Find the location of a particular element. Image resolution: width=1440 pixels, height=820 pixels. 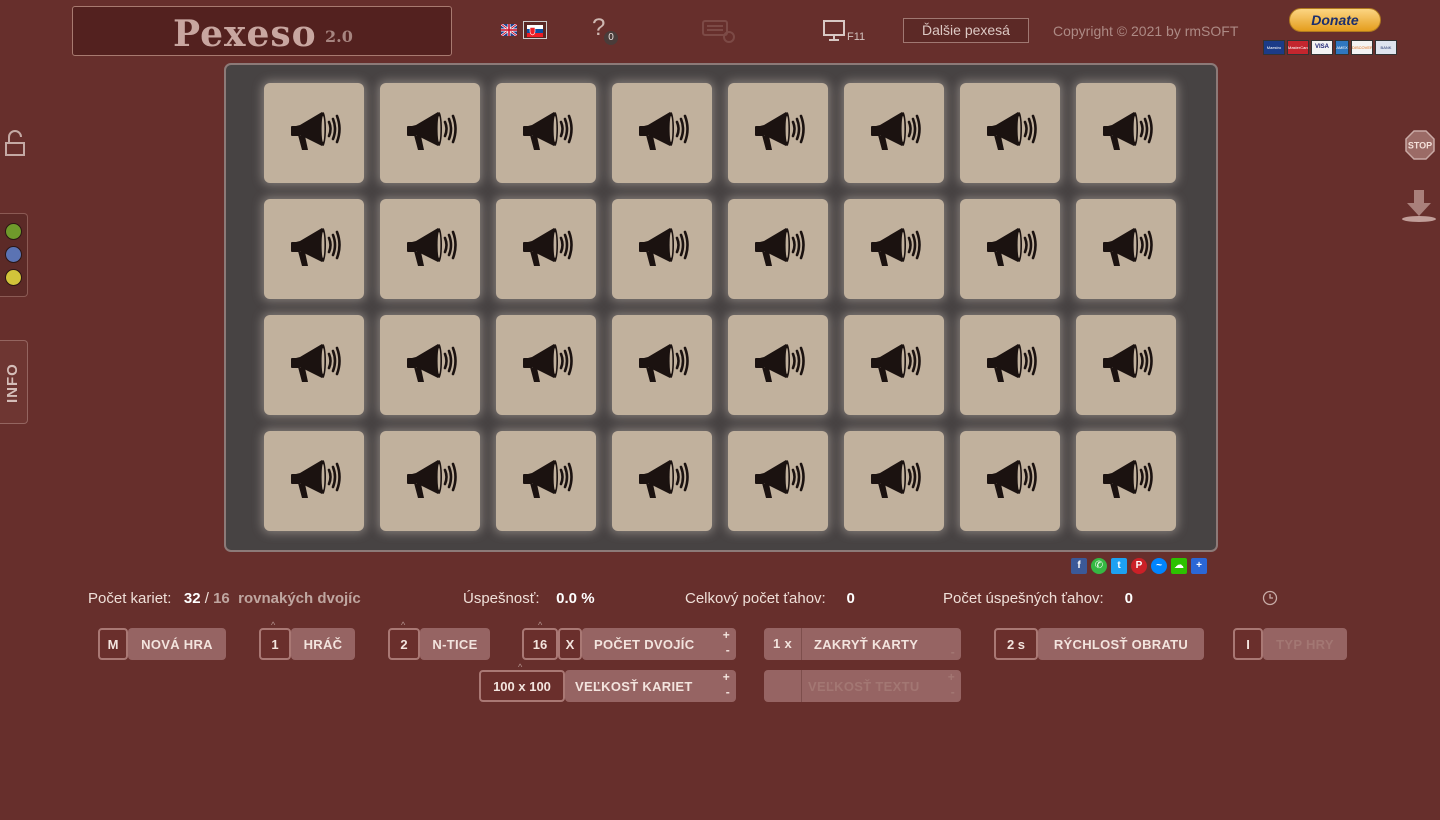

lock-icon is located at coordinates (15, 146).